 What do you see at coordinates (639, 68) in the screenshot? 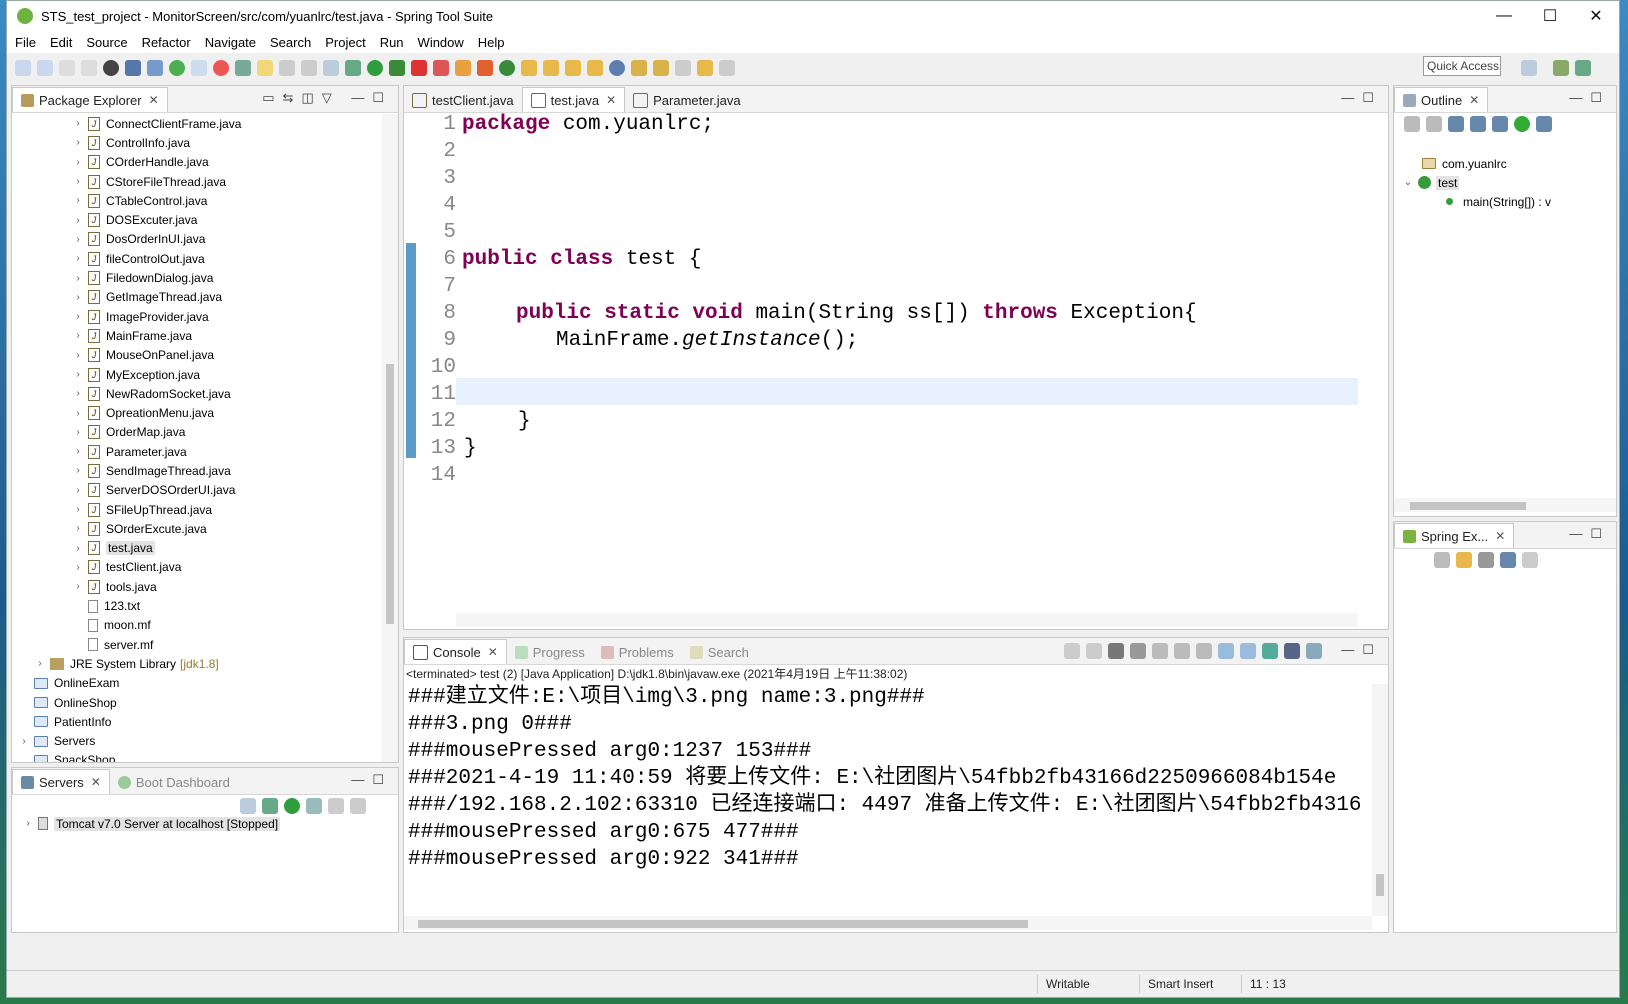
I see `next-edit-icon` at bounding box center [639, 68].